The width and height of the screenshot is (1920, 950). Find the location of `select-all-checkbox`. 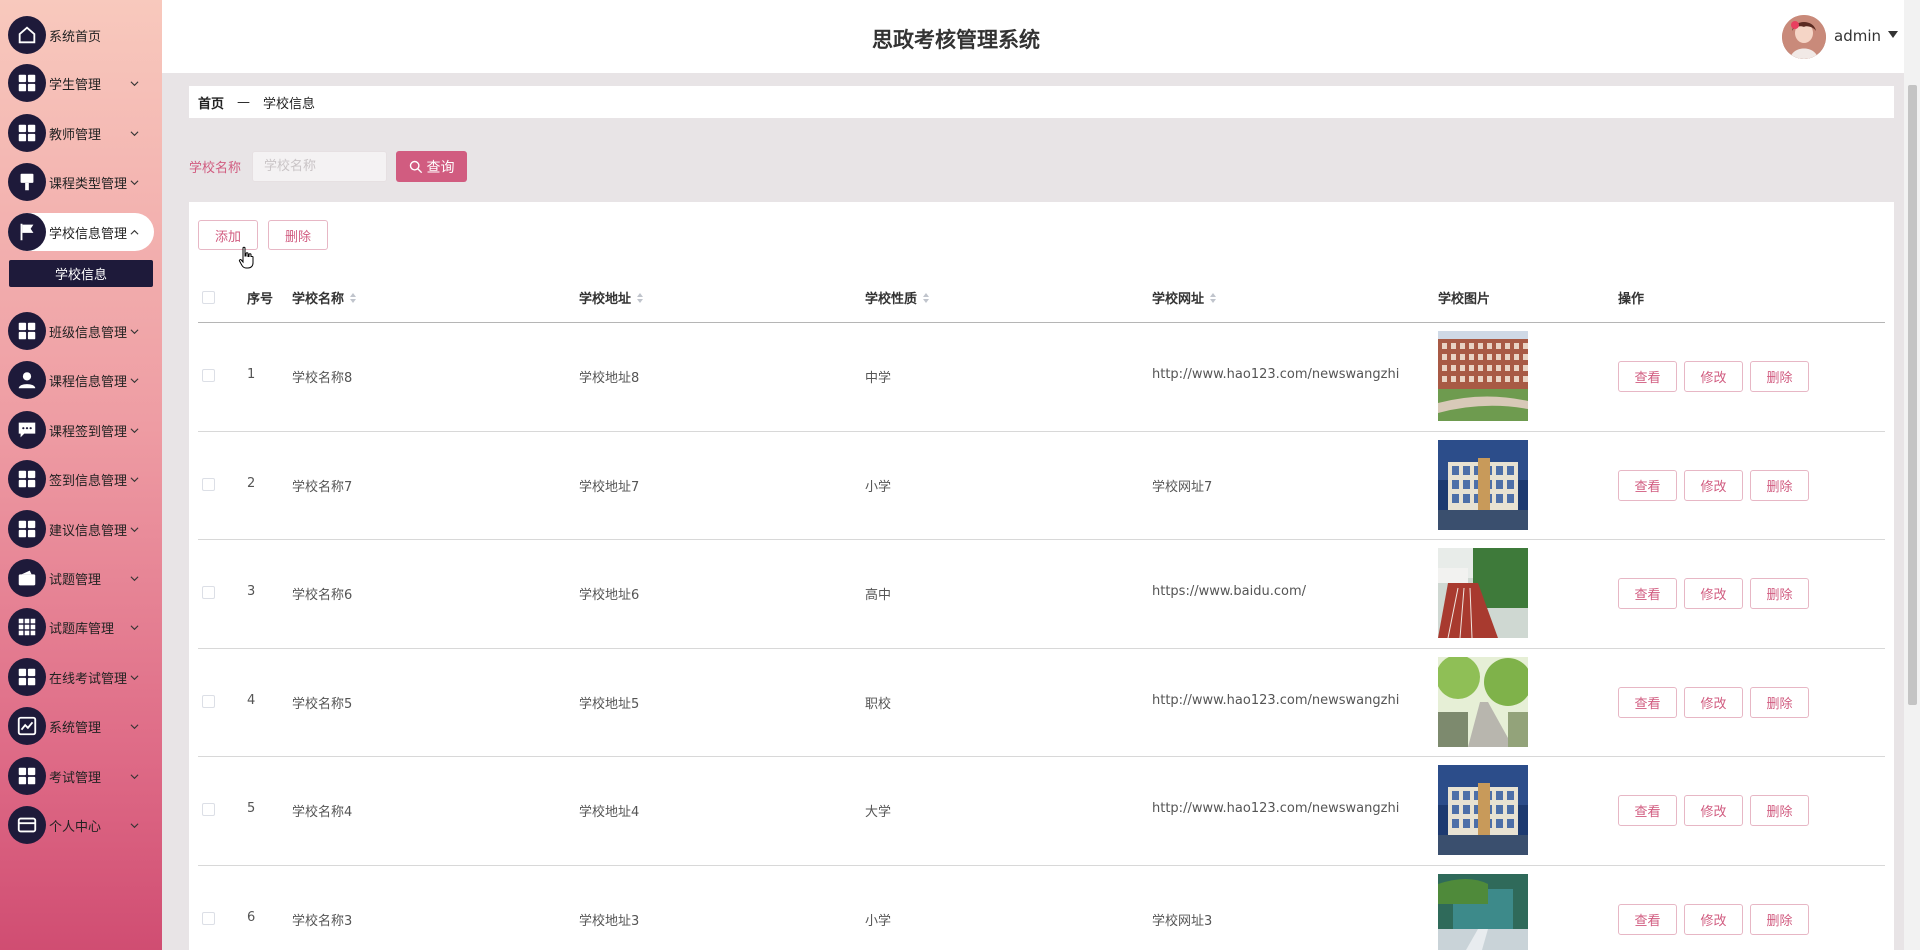

select-all-checkbox is located at coordinates (208, 297).